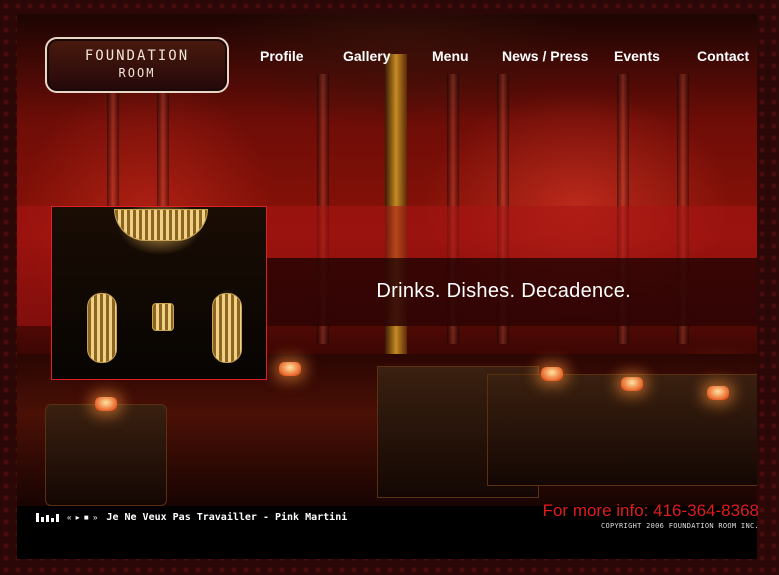  What do you see at coordinates (137, 73) in the screenshot?
I see `logo-text-line2: ROOM` at bounding box center [137, 73].